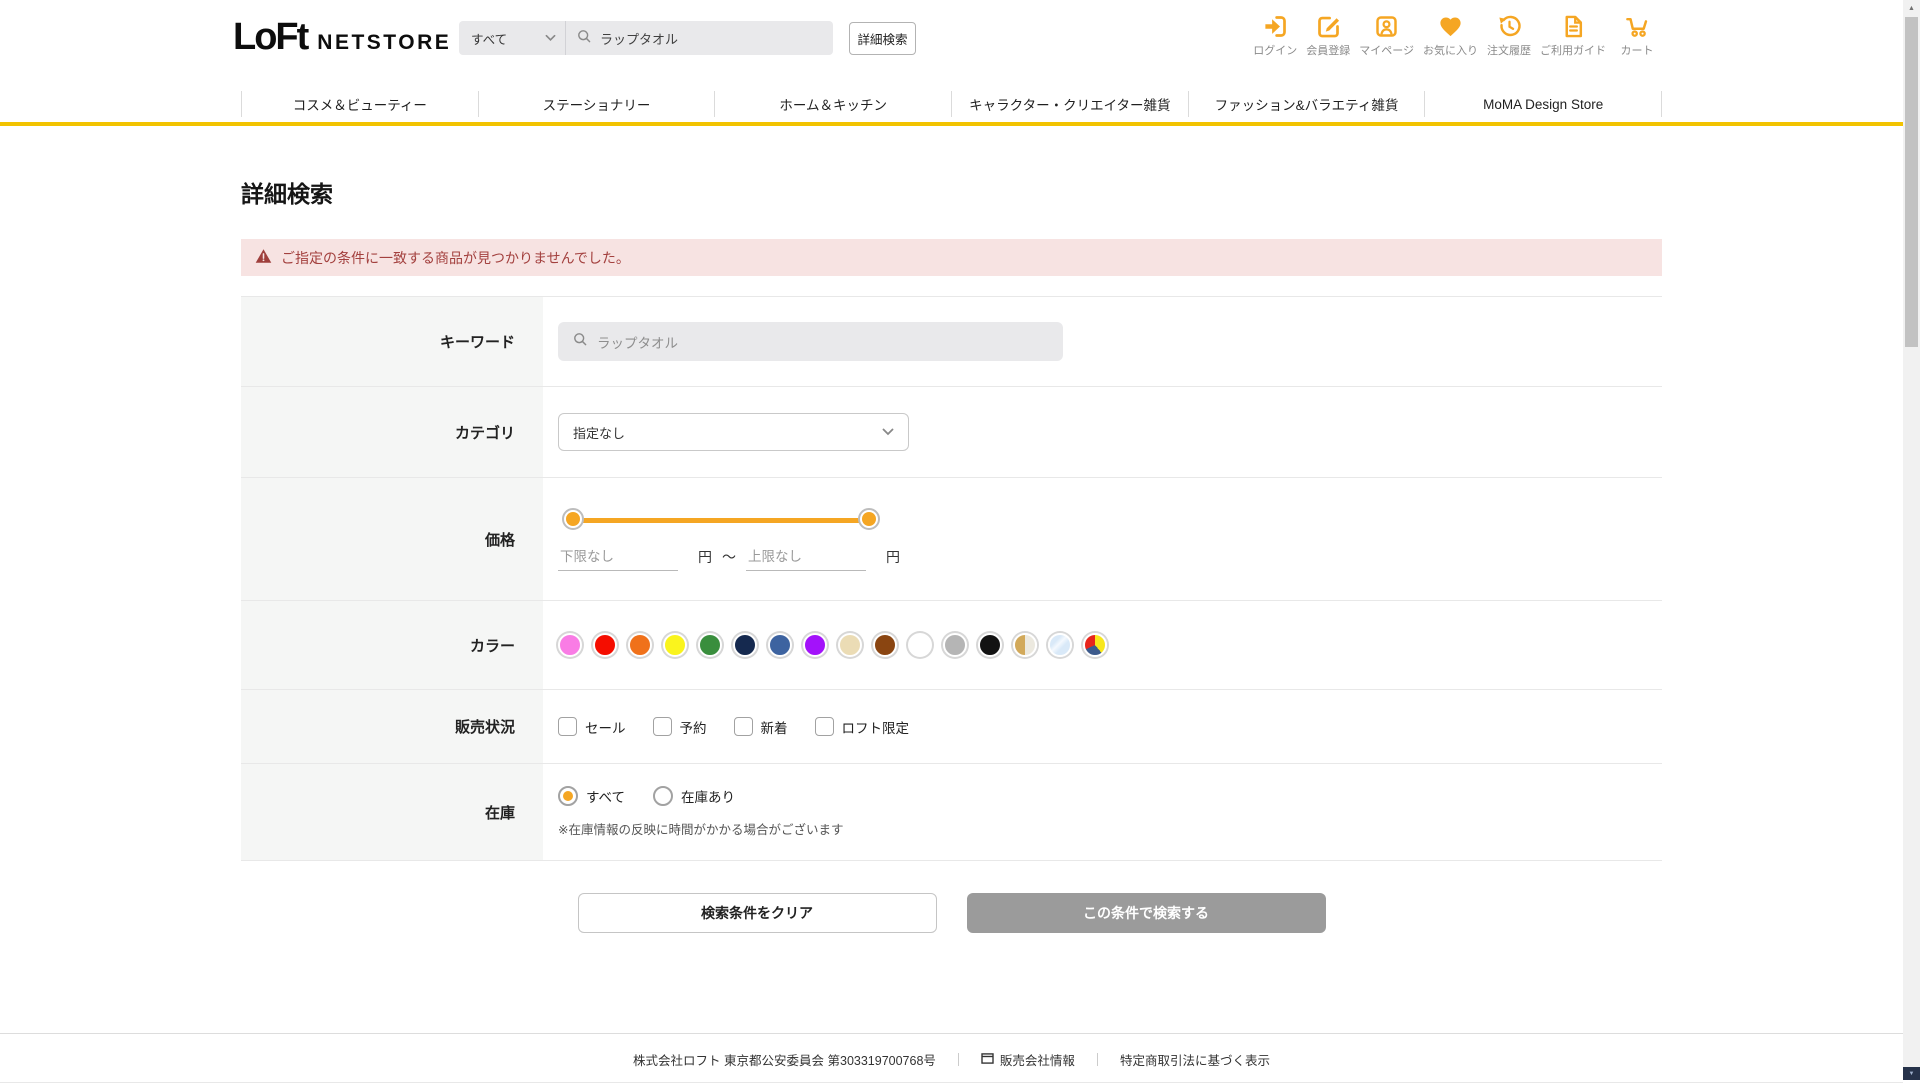  What do you see at coordinates (663, 796) in the screenshot?
I see `radio-button` at bounding box center [663, 796].